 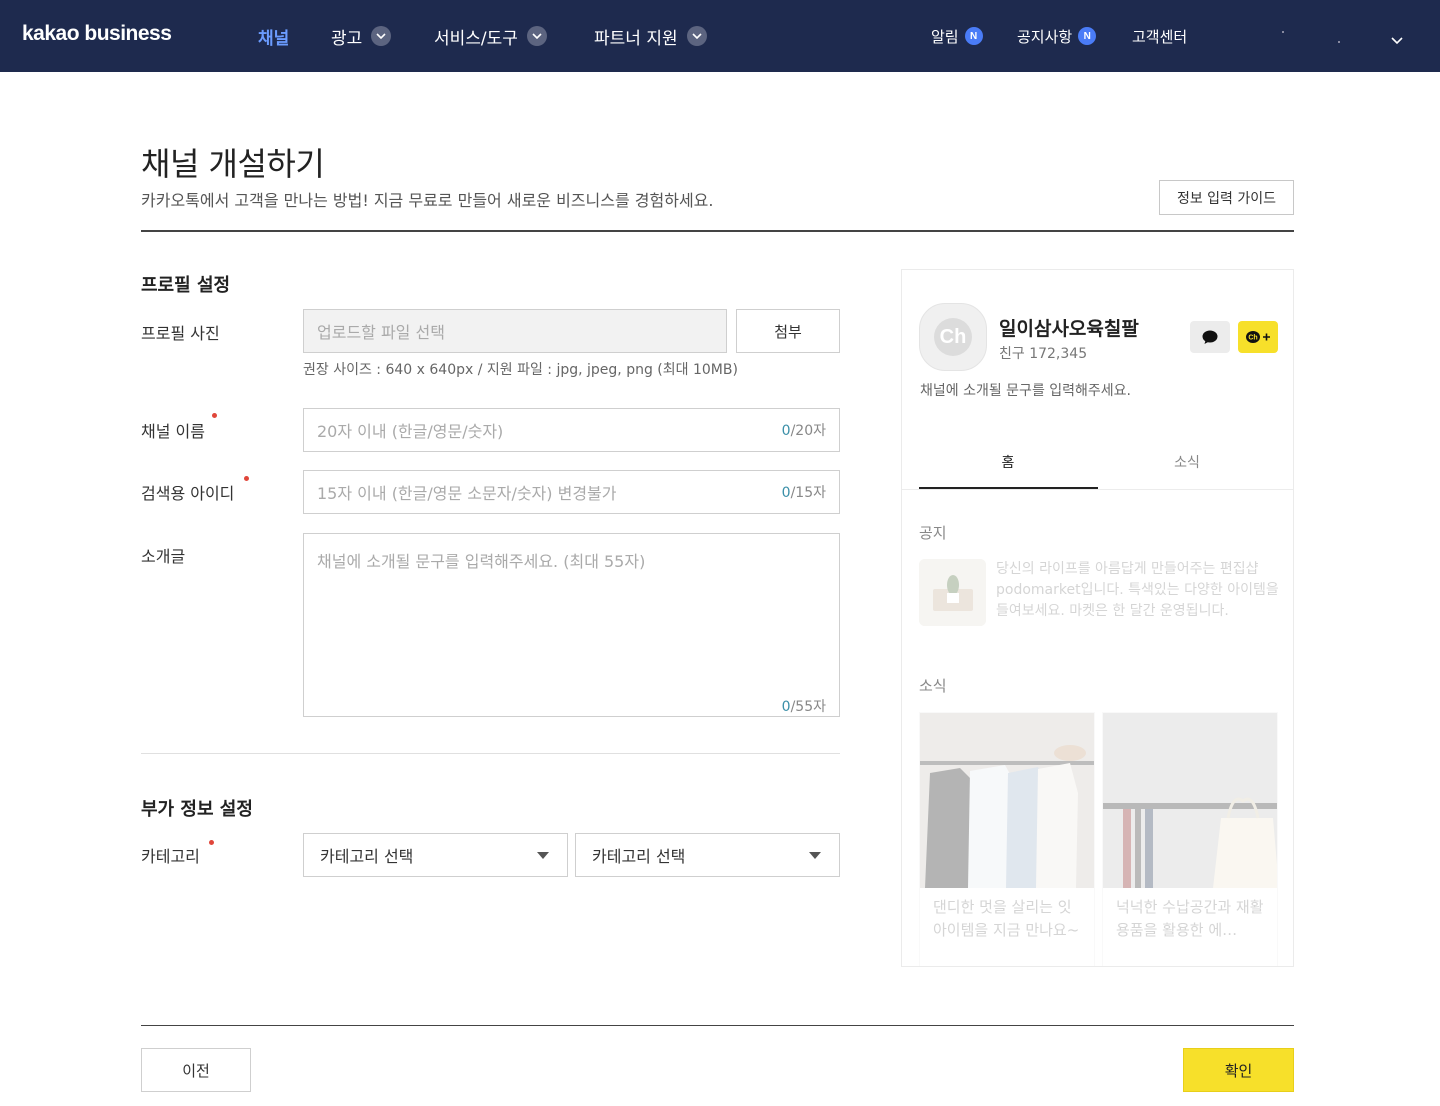 What do you see at coordinates (788, 331) in the screenshot?
I see `attach-button: 첨부` at bounding box center [788, 331].